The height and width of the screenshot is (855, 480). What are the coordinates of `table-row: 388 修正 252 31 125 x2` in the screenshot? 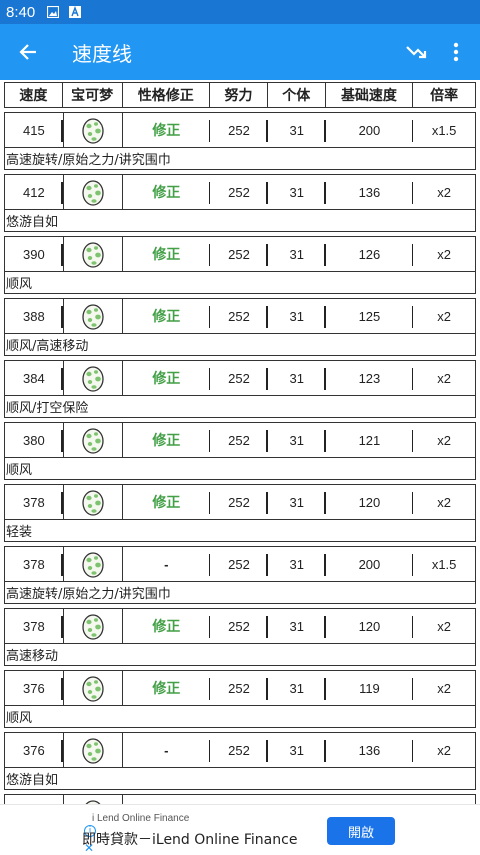 It's located at (240, 316).